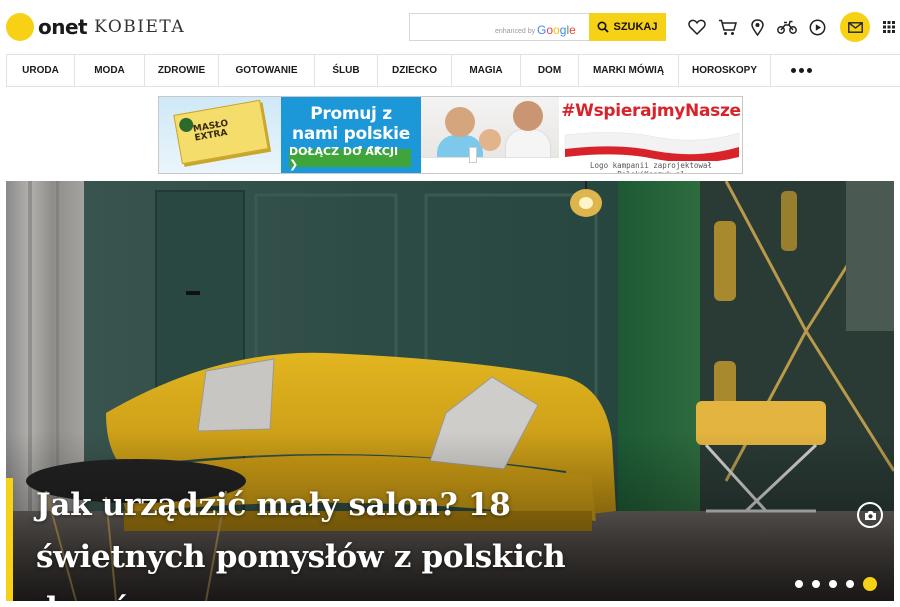 The width and height of the screenshot is (900, 607). I want to click on onet-kobieta-logo: onet KOBIETA, so click(95, 27).